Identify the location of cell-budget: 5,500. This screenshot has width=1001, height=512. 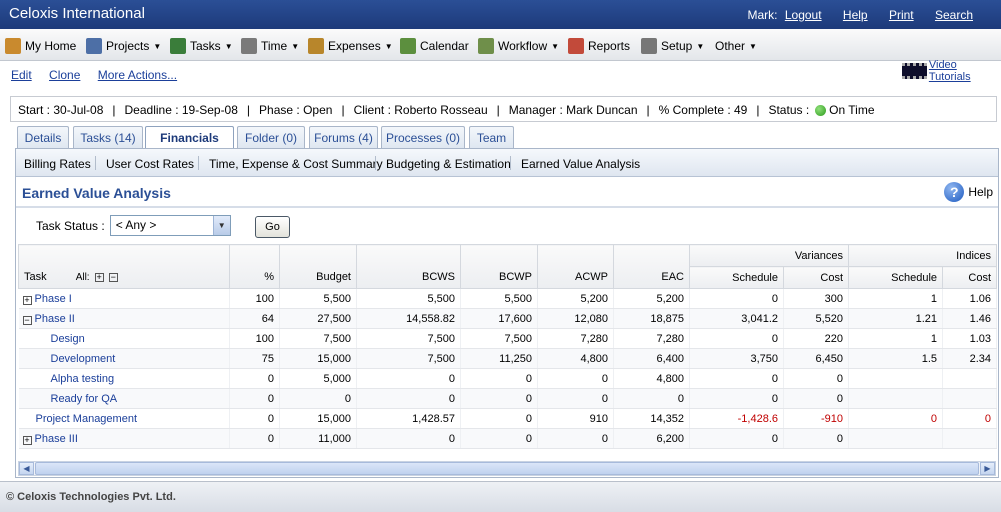
(318, 298).